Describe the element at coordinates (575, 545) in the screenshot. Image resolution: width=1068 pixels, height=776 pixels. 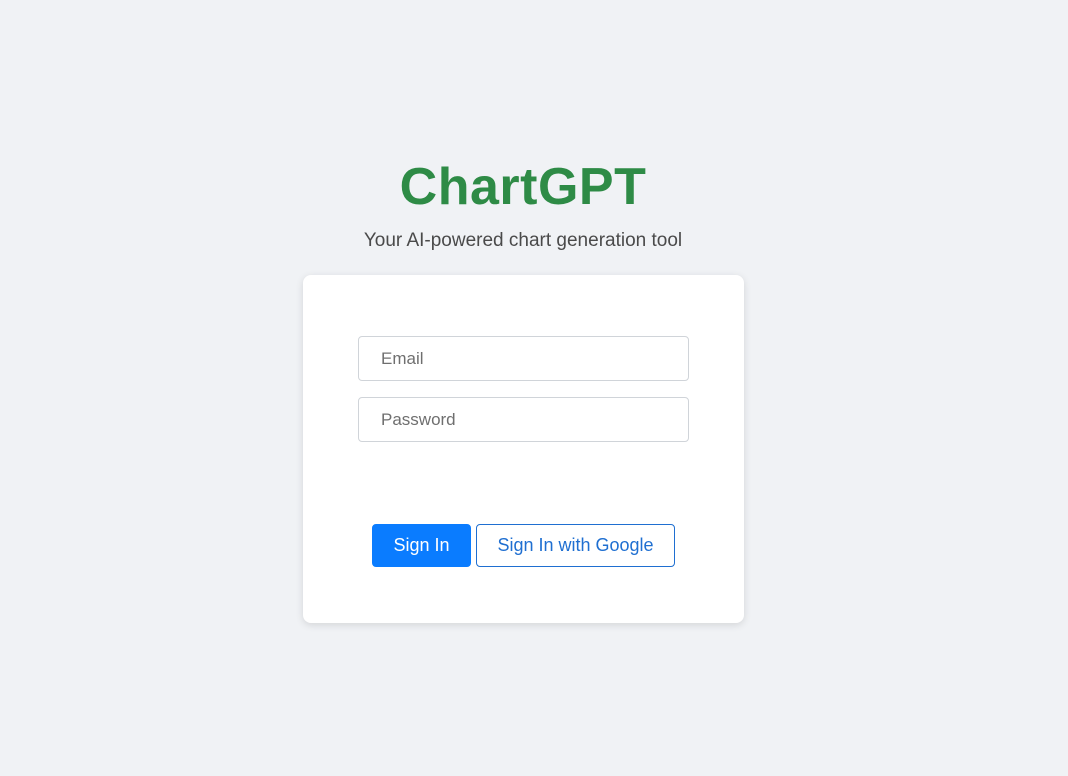
I see `google-sign-in-button: Sign In with Google` at that location.